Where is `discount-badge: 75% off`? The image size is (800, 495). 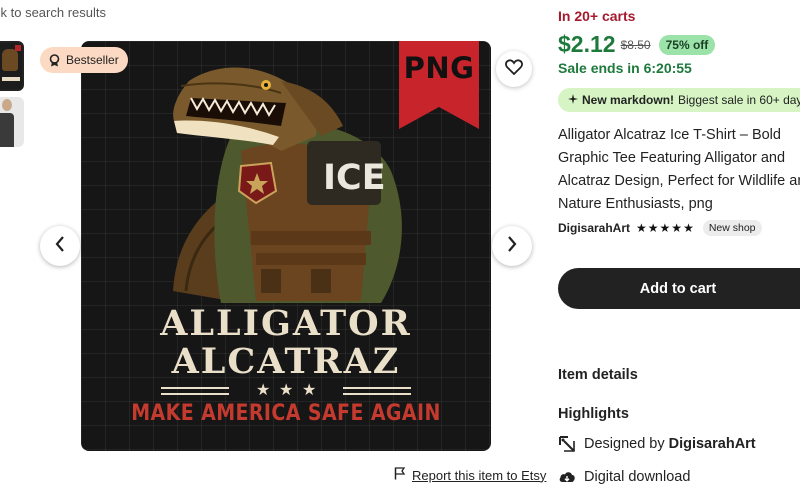
discount-badge: 75% off is located at coordinates (687, 44).